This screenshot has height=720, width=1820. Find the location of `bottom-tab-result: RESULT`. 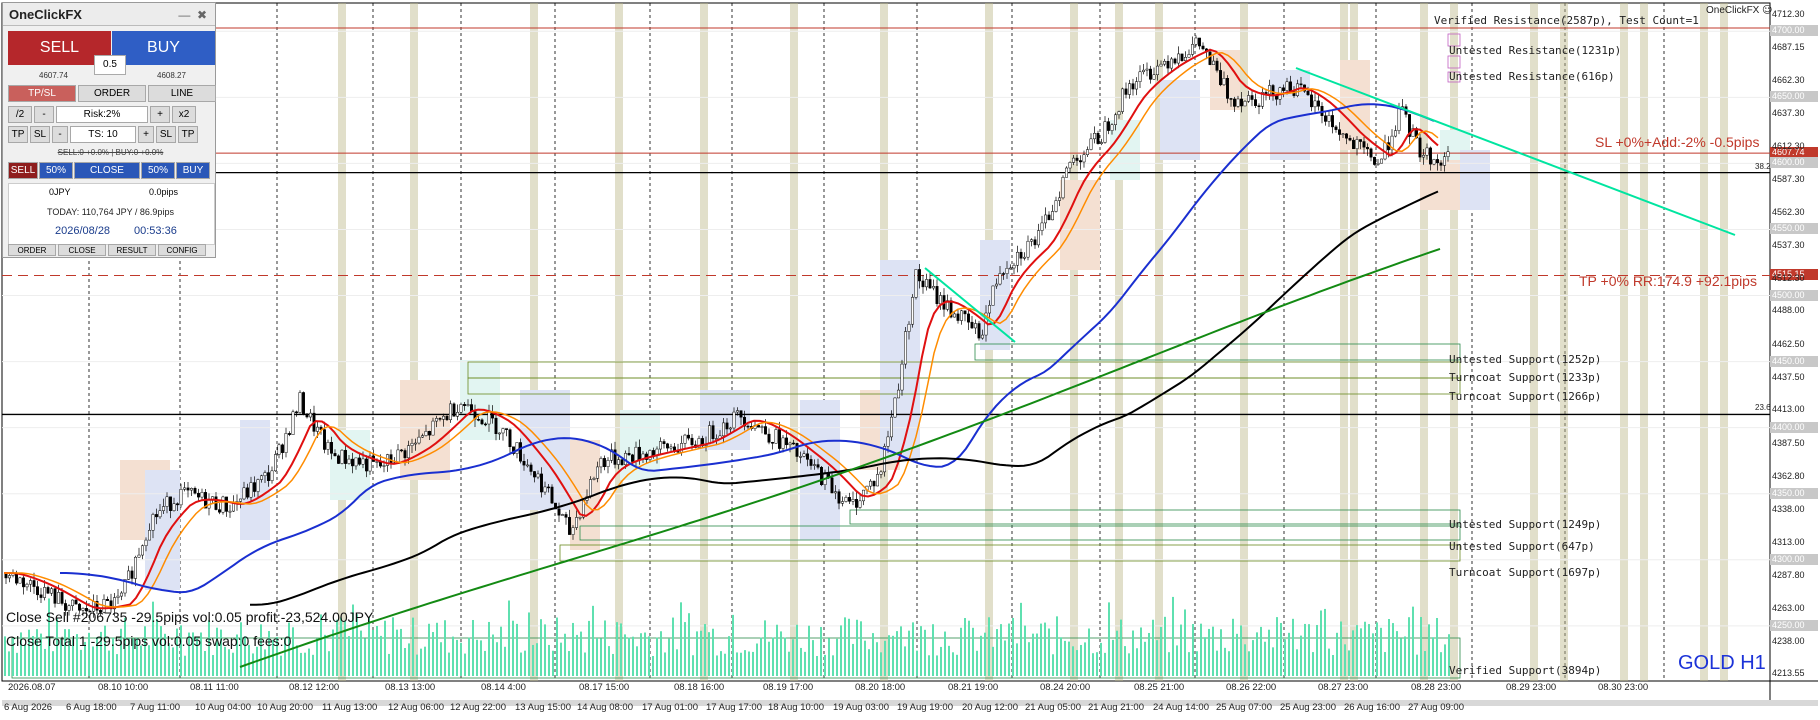

bottom-tab-result: RESULT is located at coordinates (132, 250).